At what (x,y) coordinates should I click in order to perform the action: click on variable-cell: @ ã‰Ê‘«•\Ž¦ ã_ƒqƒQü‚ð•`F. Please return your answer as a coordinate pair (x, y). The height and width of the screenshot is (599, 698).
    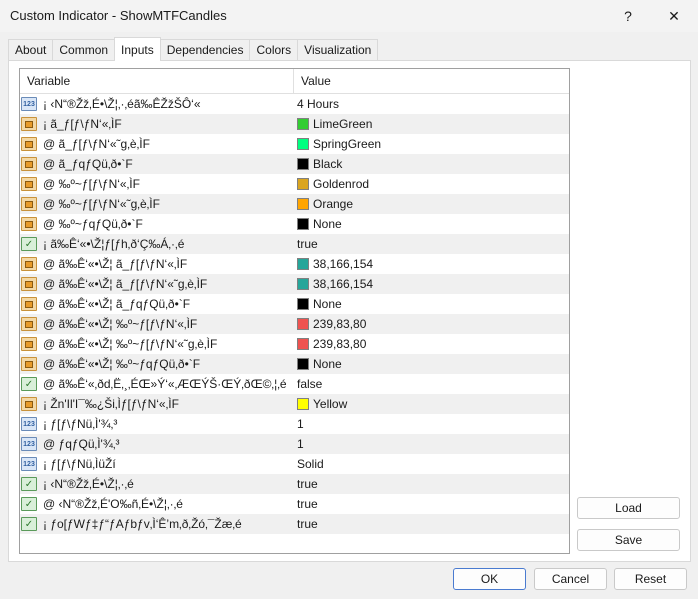
    Looking at the image, I should click on (157, 304).